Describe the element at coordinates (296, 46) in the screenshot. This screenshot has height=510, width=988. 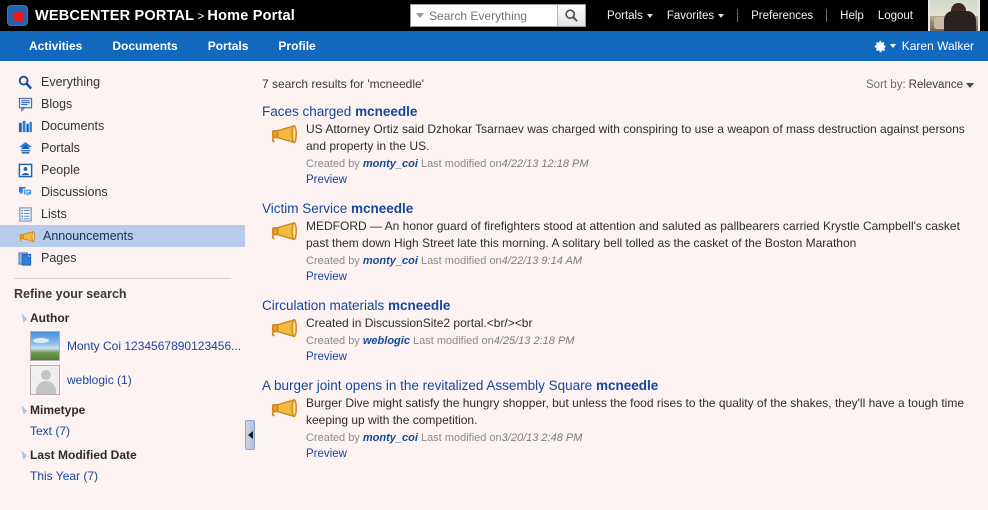
I see `tab-profile: Profile` at that location.